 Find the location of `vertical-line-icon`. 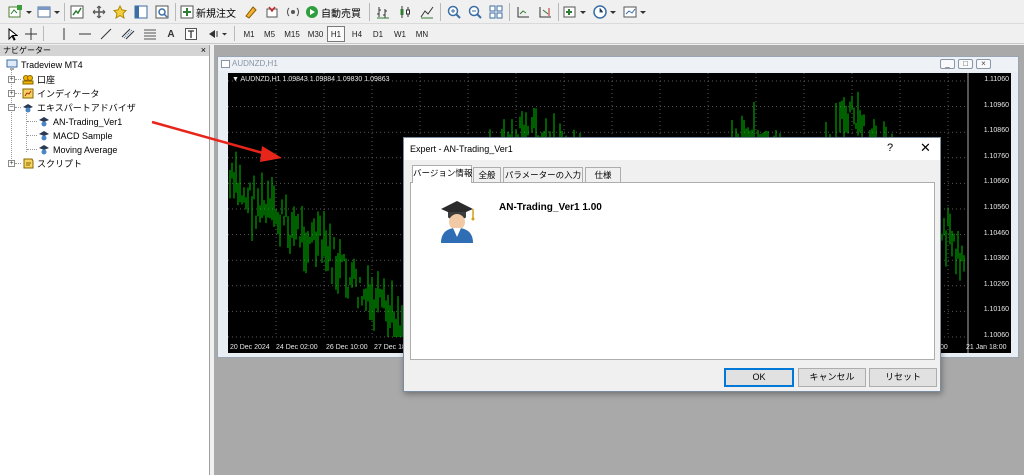

vertical-line-icon is located at coordinates (64, 34).